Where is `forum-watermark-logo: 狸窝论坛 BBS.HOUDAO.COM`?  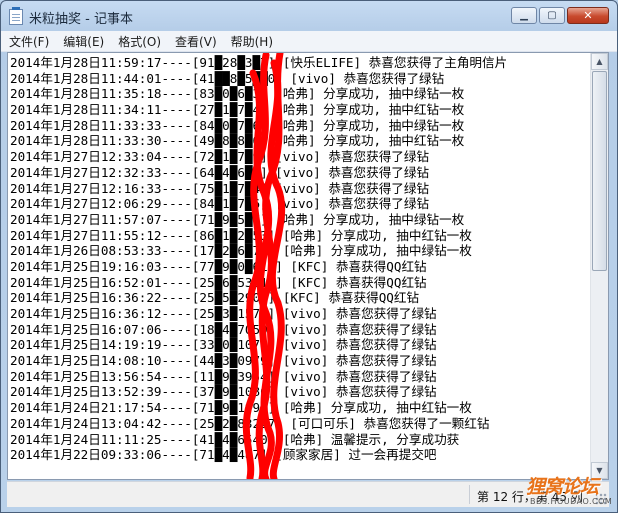
forum-watermark-logo: 狸窝论坛 BBS.HOUDAO.COM is located at coordinates (569, 491).